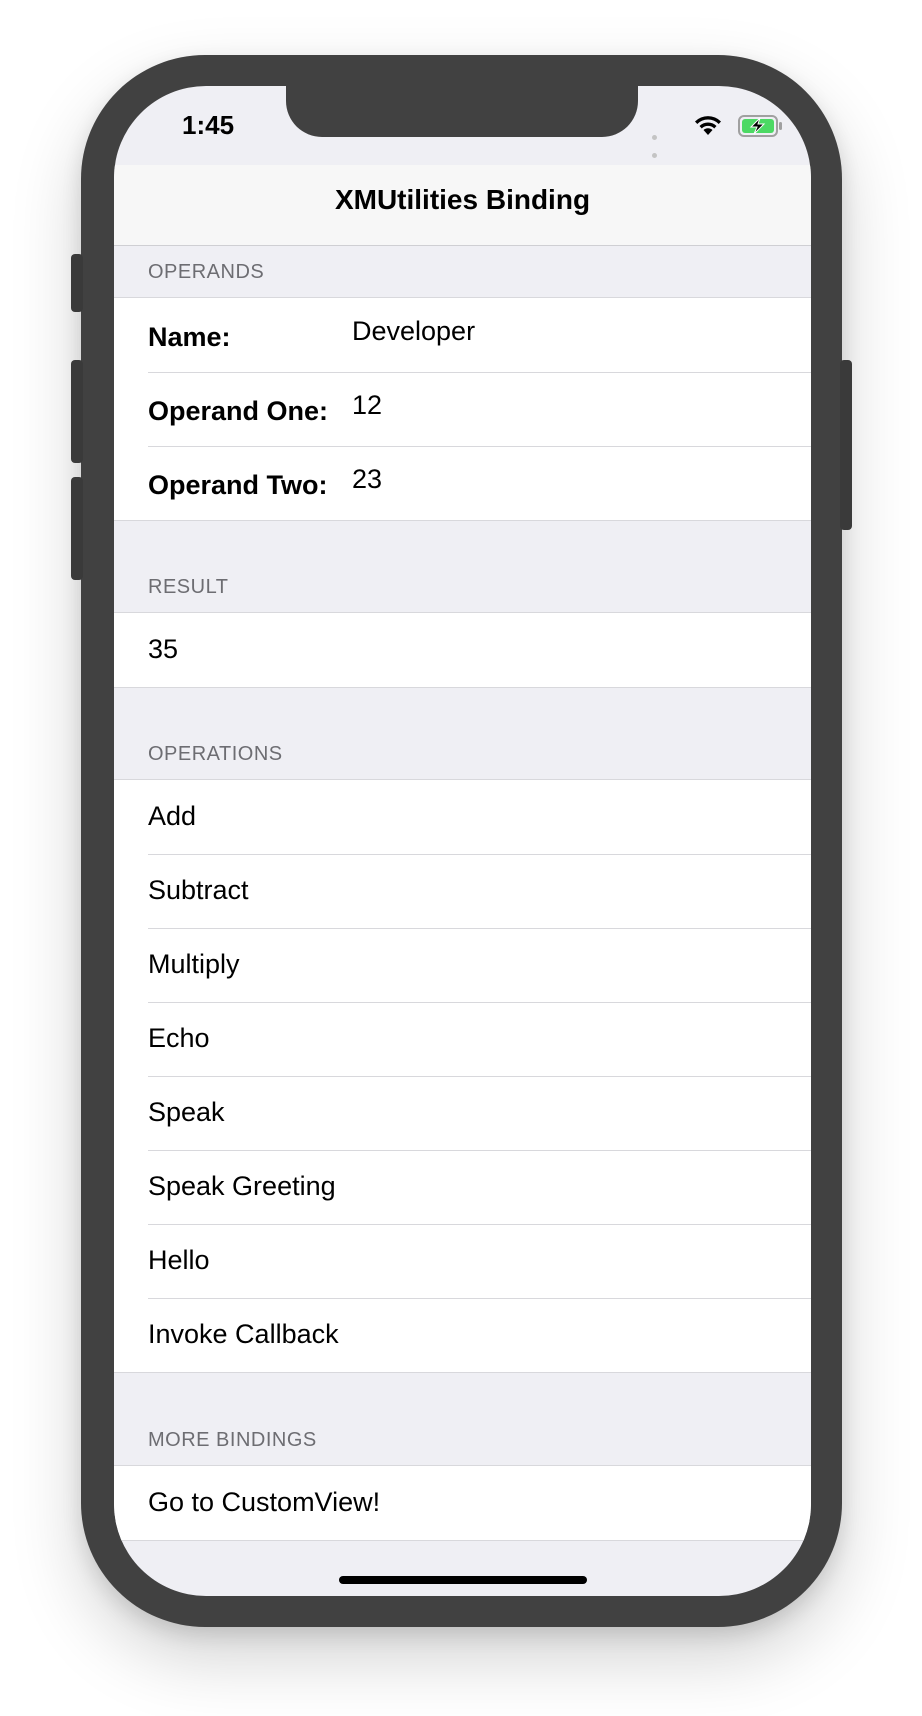  I want to click on section-header-operands: OPERANDS, so click(206, 272).